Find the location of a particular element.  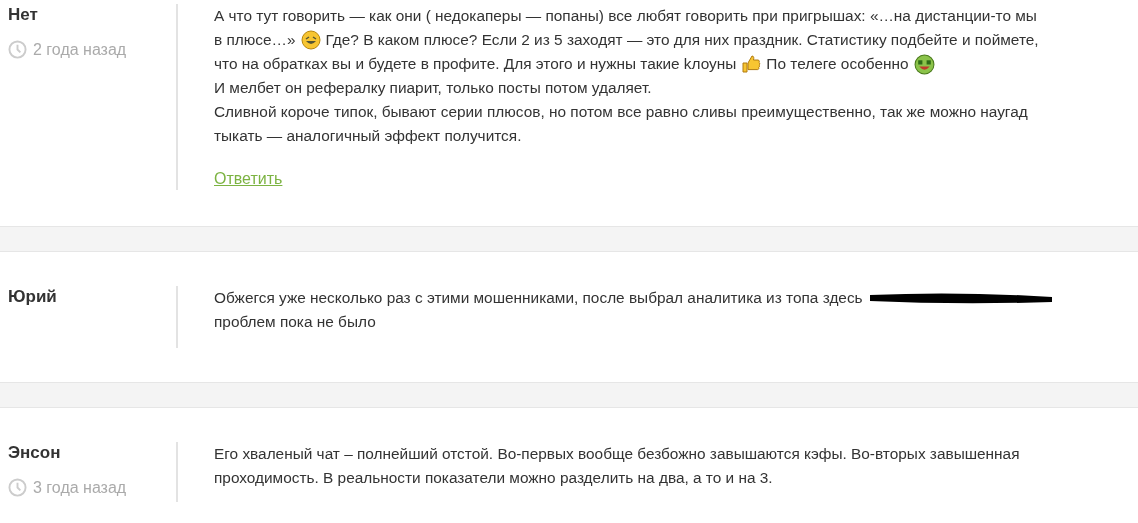

author-name: Нет is located at coordinates (23, 15).